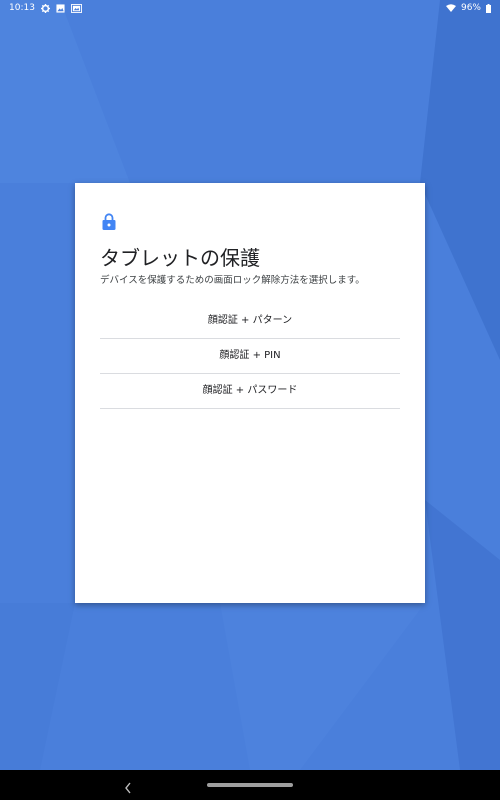 This screenshot has height=800, width=500. What do you see at coordinates (109, 223) in the screenshot?
I see `lock-icon` at bounding box center [109, 223].